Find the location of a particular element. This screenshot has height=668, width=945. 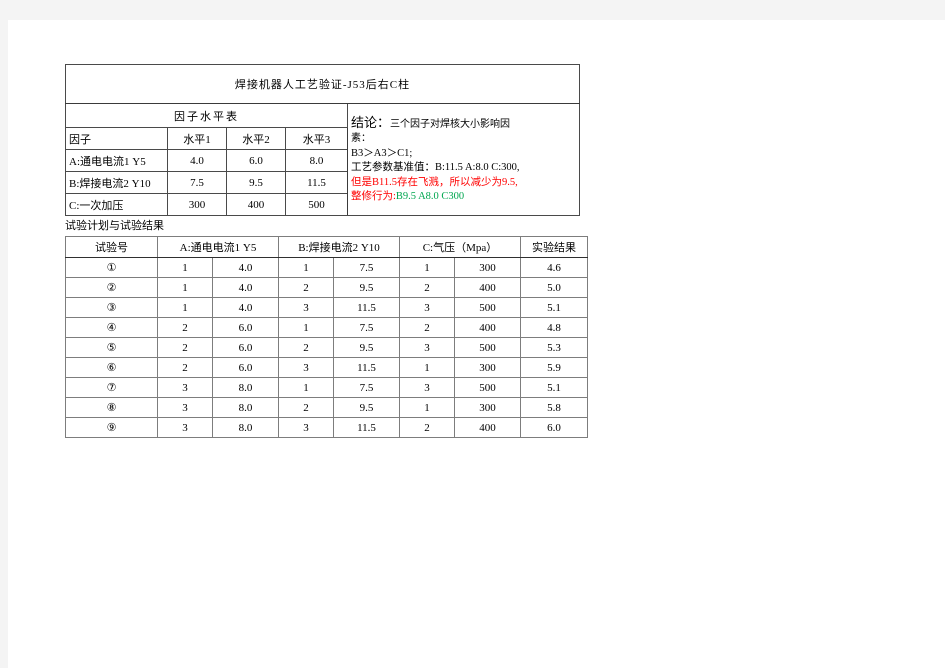

plan-b-value-2: 9.5 is located at coordinates (366, 287).